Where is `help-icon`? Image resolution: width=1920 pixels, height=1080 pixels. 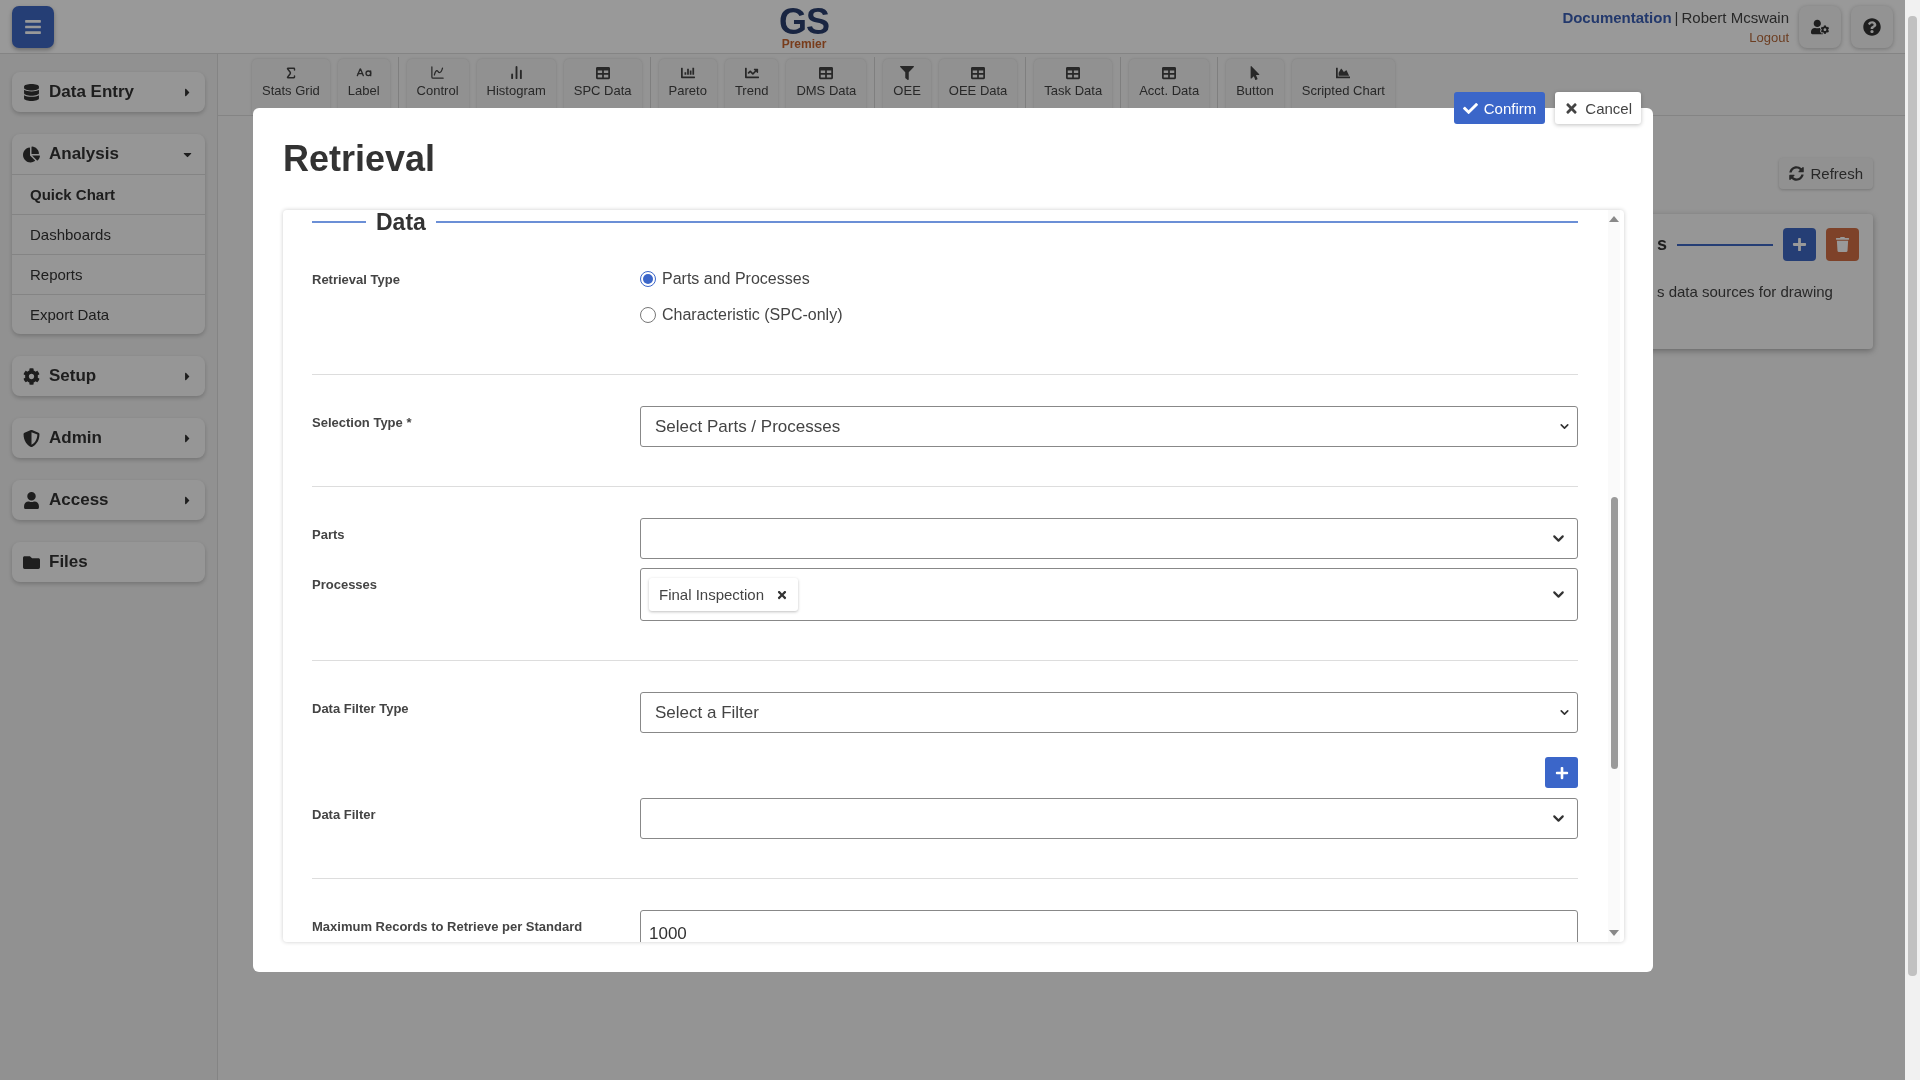 help-icon is located at coordinates (1872, 26).